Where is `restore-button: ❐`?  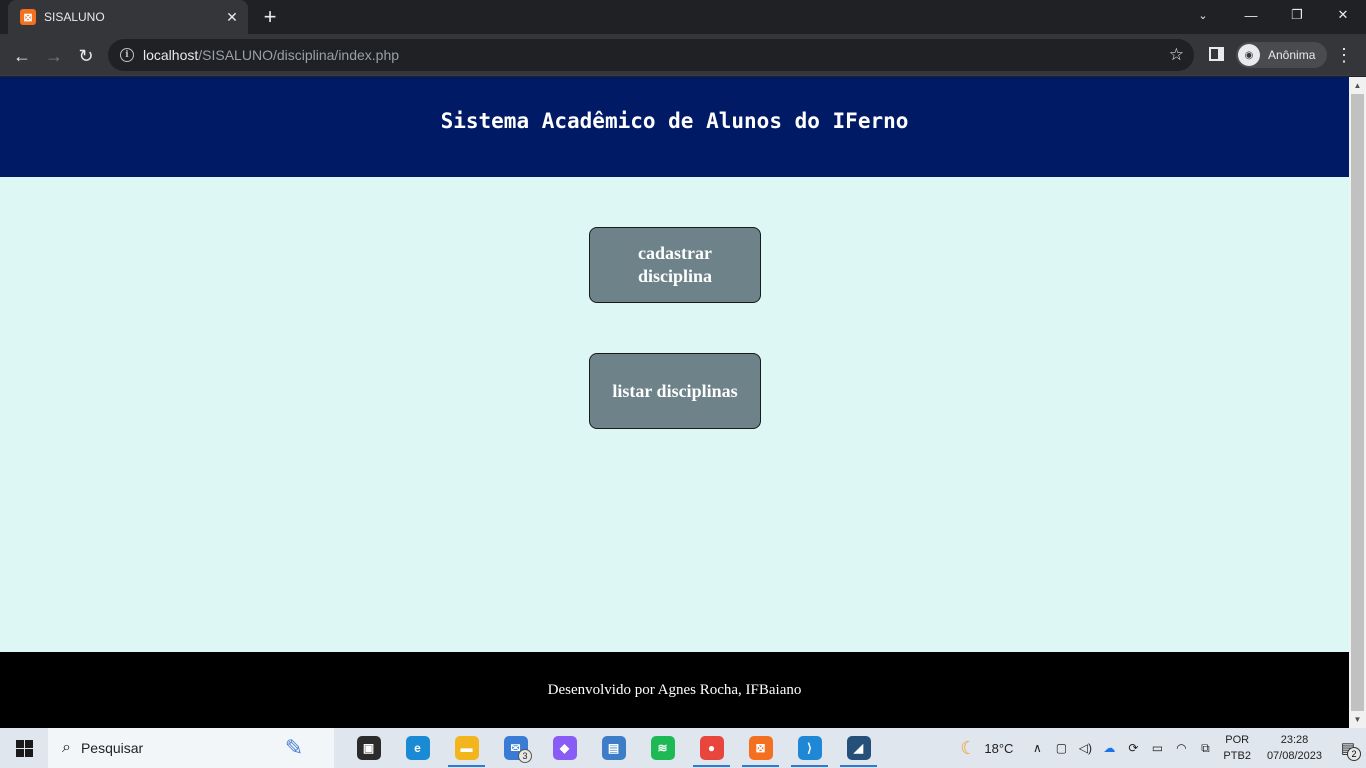
restore-button: ❐ is located at coordinates (1297, 15).